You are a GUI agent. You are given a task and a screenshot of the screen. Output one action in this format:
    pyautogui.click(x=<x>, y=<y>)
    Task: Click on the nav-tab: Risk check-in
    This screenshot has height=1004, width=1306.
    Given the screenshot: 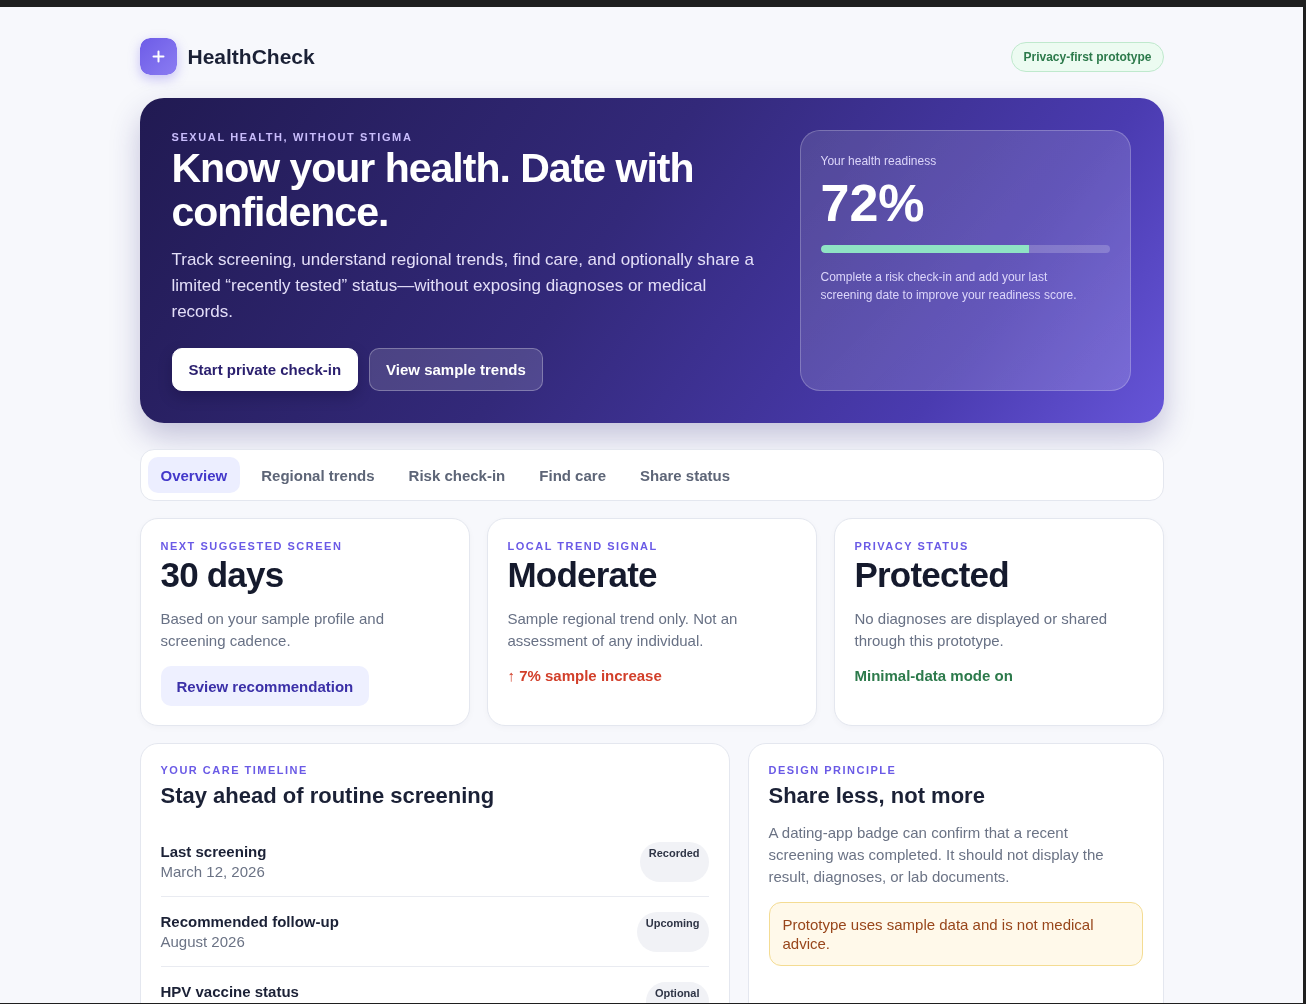 What is the action you would take?
    pyautogui.click(x=457, y=475)
    